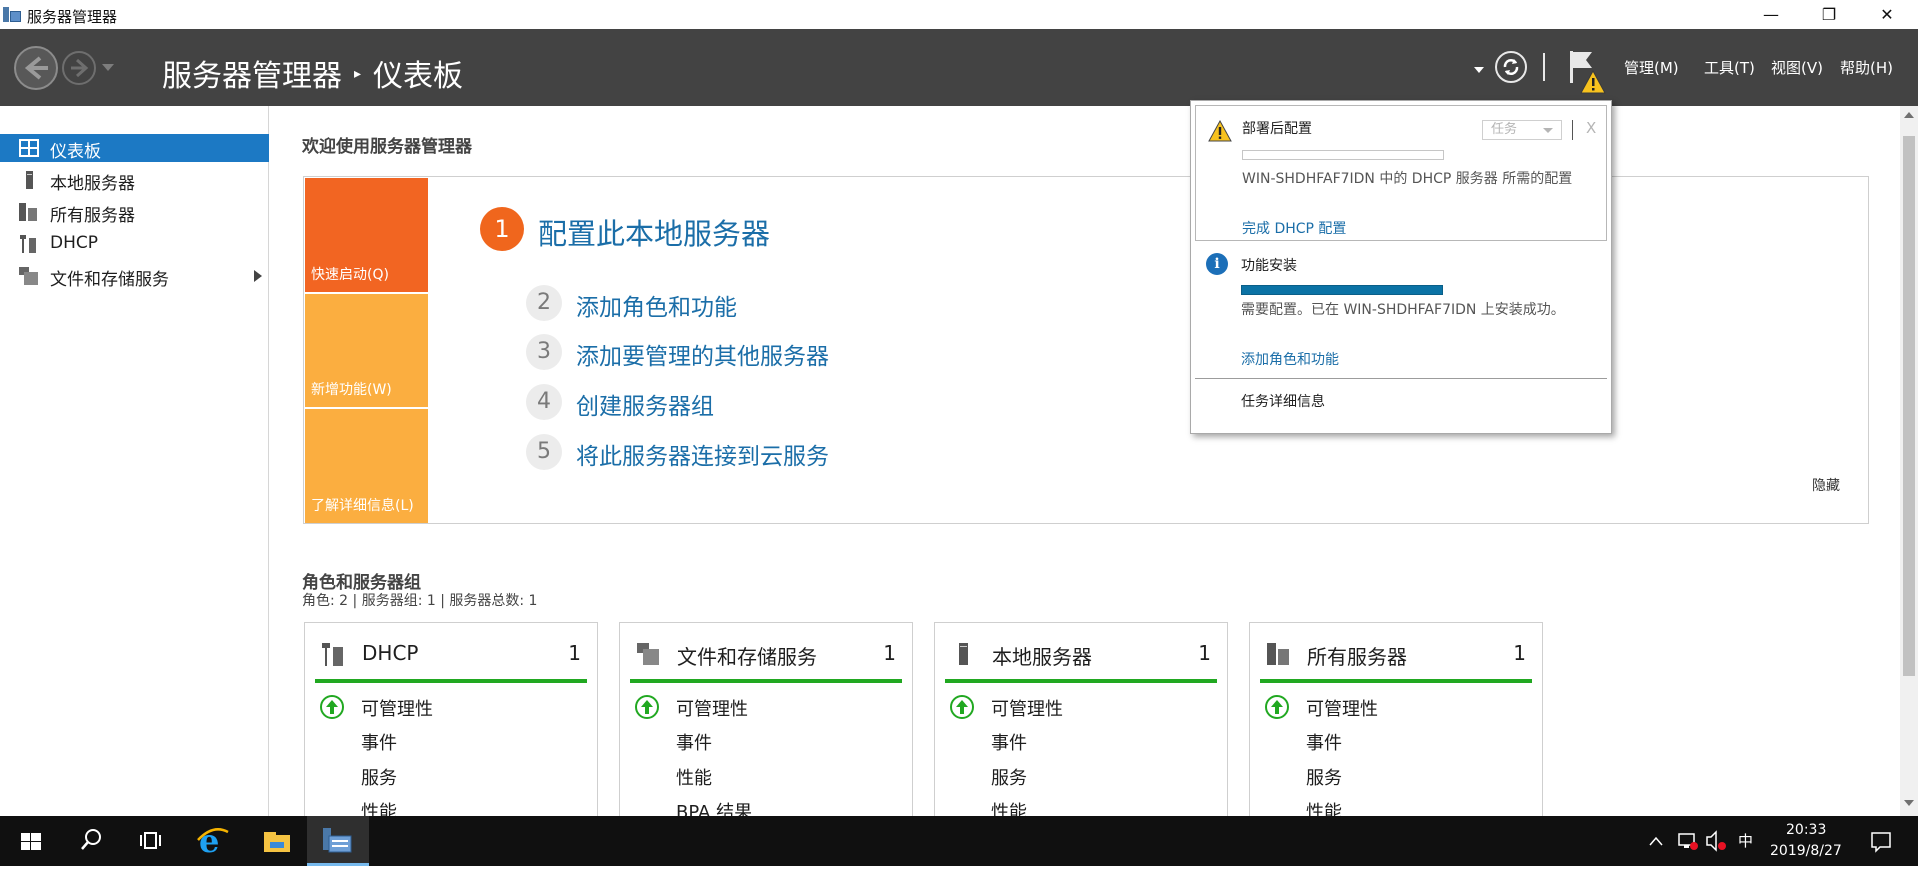 The height and width of the screenshot is (870, 1918). Describe the element at coordinates (648, 654) in the screenshot. I see `file-storage-icon` at that location.